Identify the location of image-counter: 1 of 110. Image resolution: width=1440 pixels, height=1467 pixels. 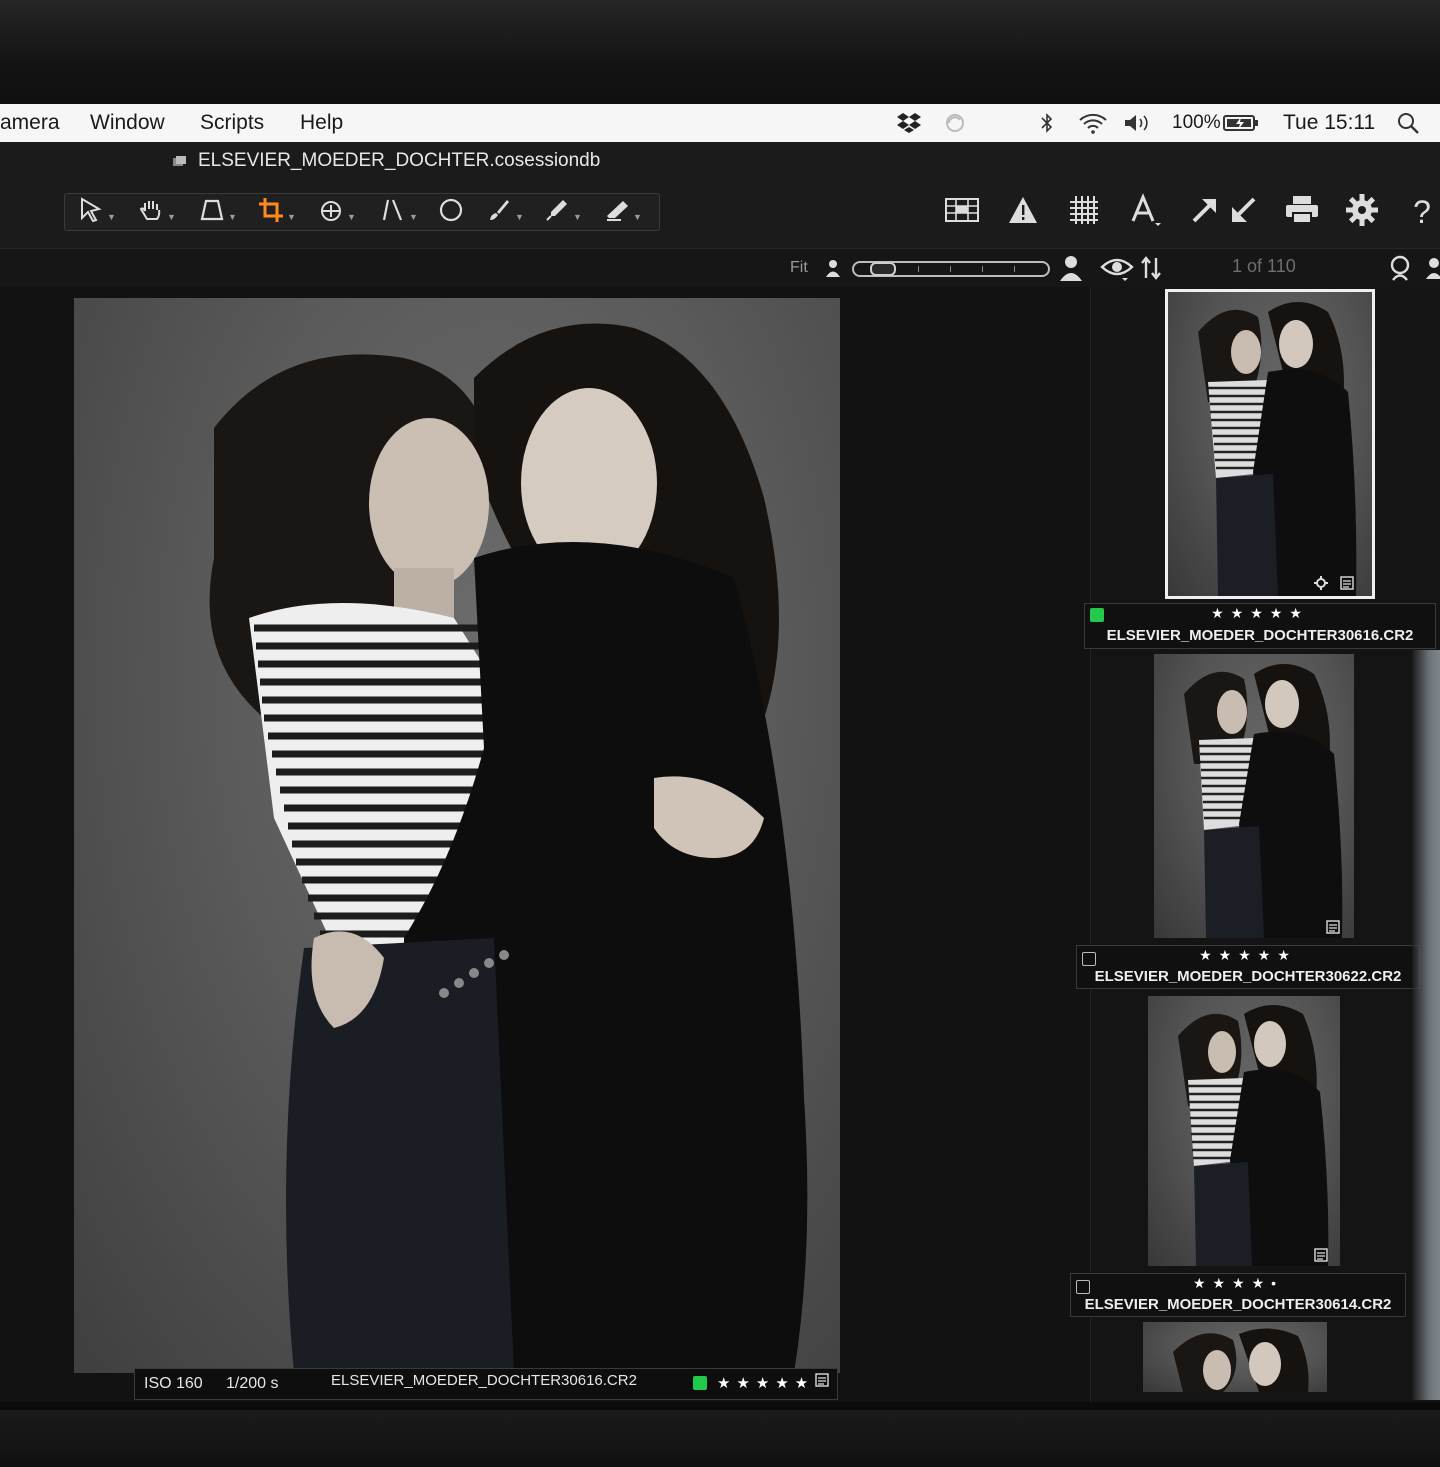
(1264, 266).